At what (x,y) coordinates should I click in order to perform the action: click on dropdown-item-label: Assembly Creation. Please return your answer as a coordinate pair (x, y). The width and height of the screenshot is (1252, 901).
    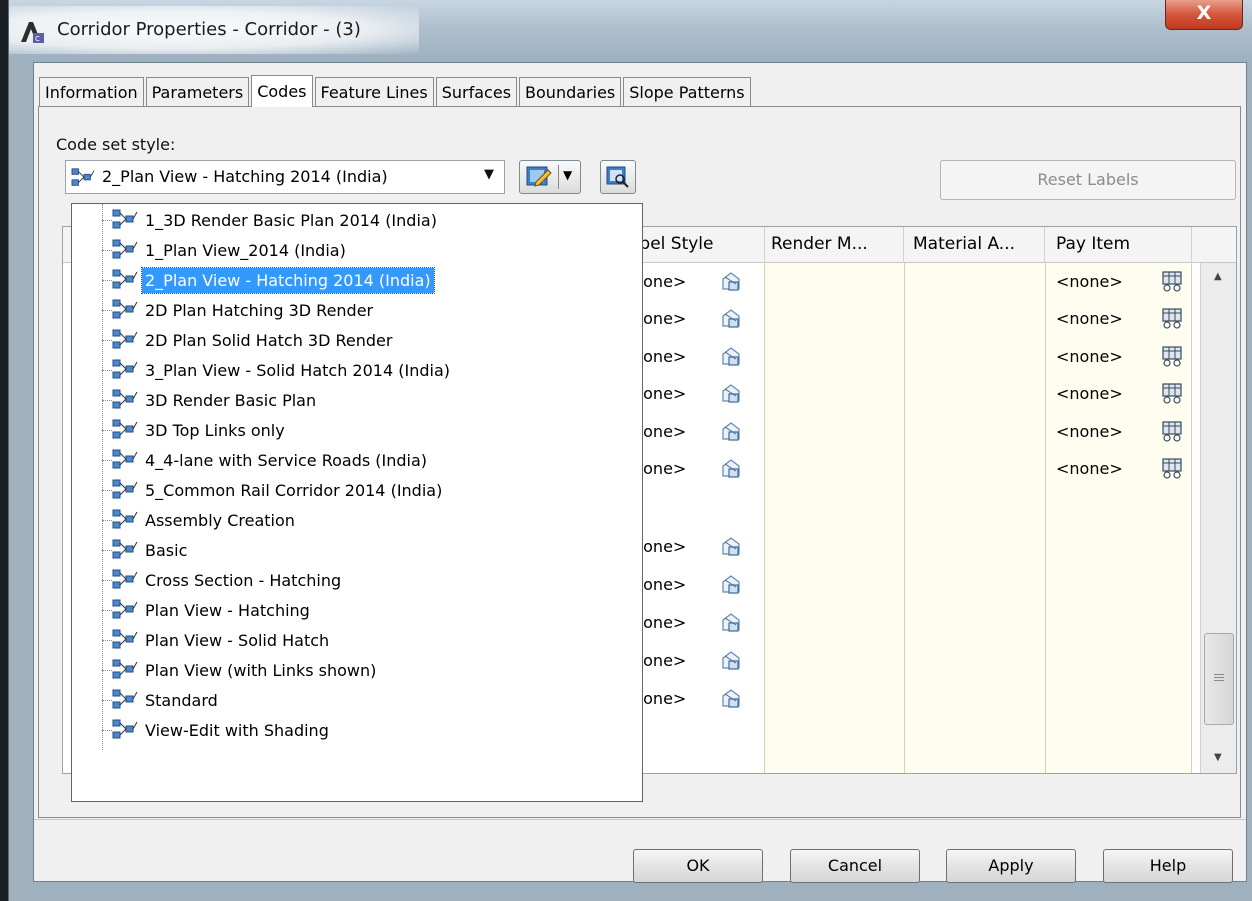
    Looking at the image, I should click on (220, 520).